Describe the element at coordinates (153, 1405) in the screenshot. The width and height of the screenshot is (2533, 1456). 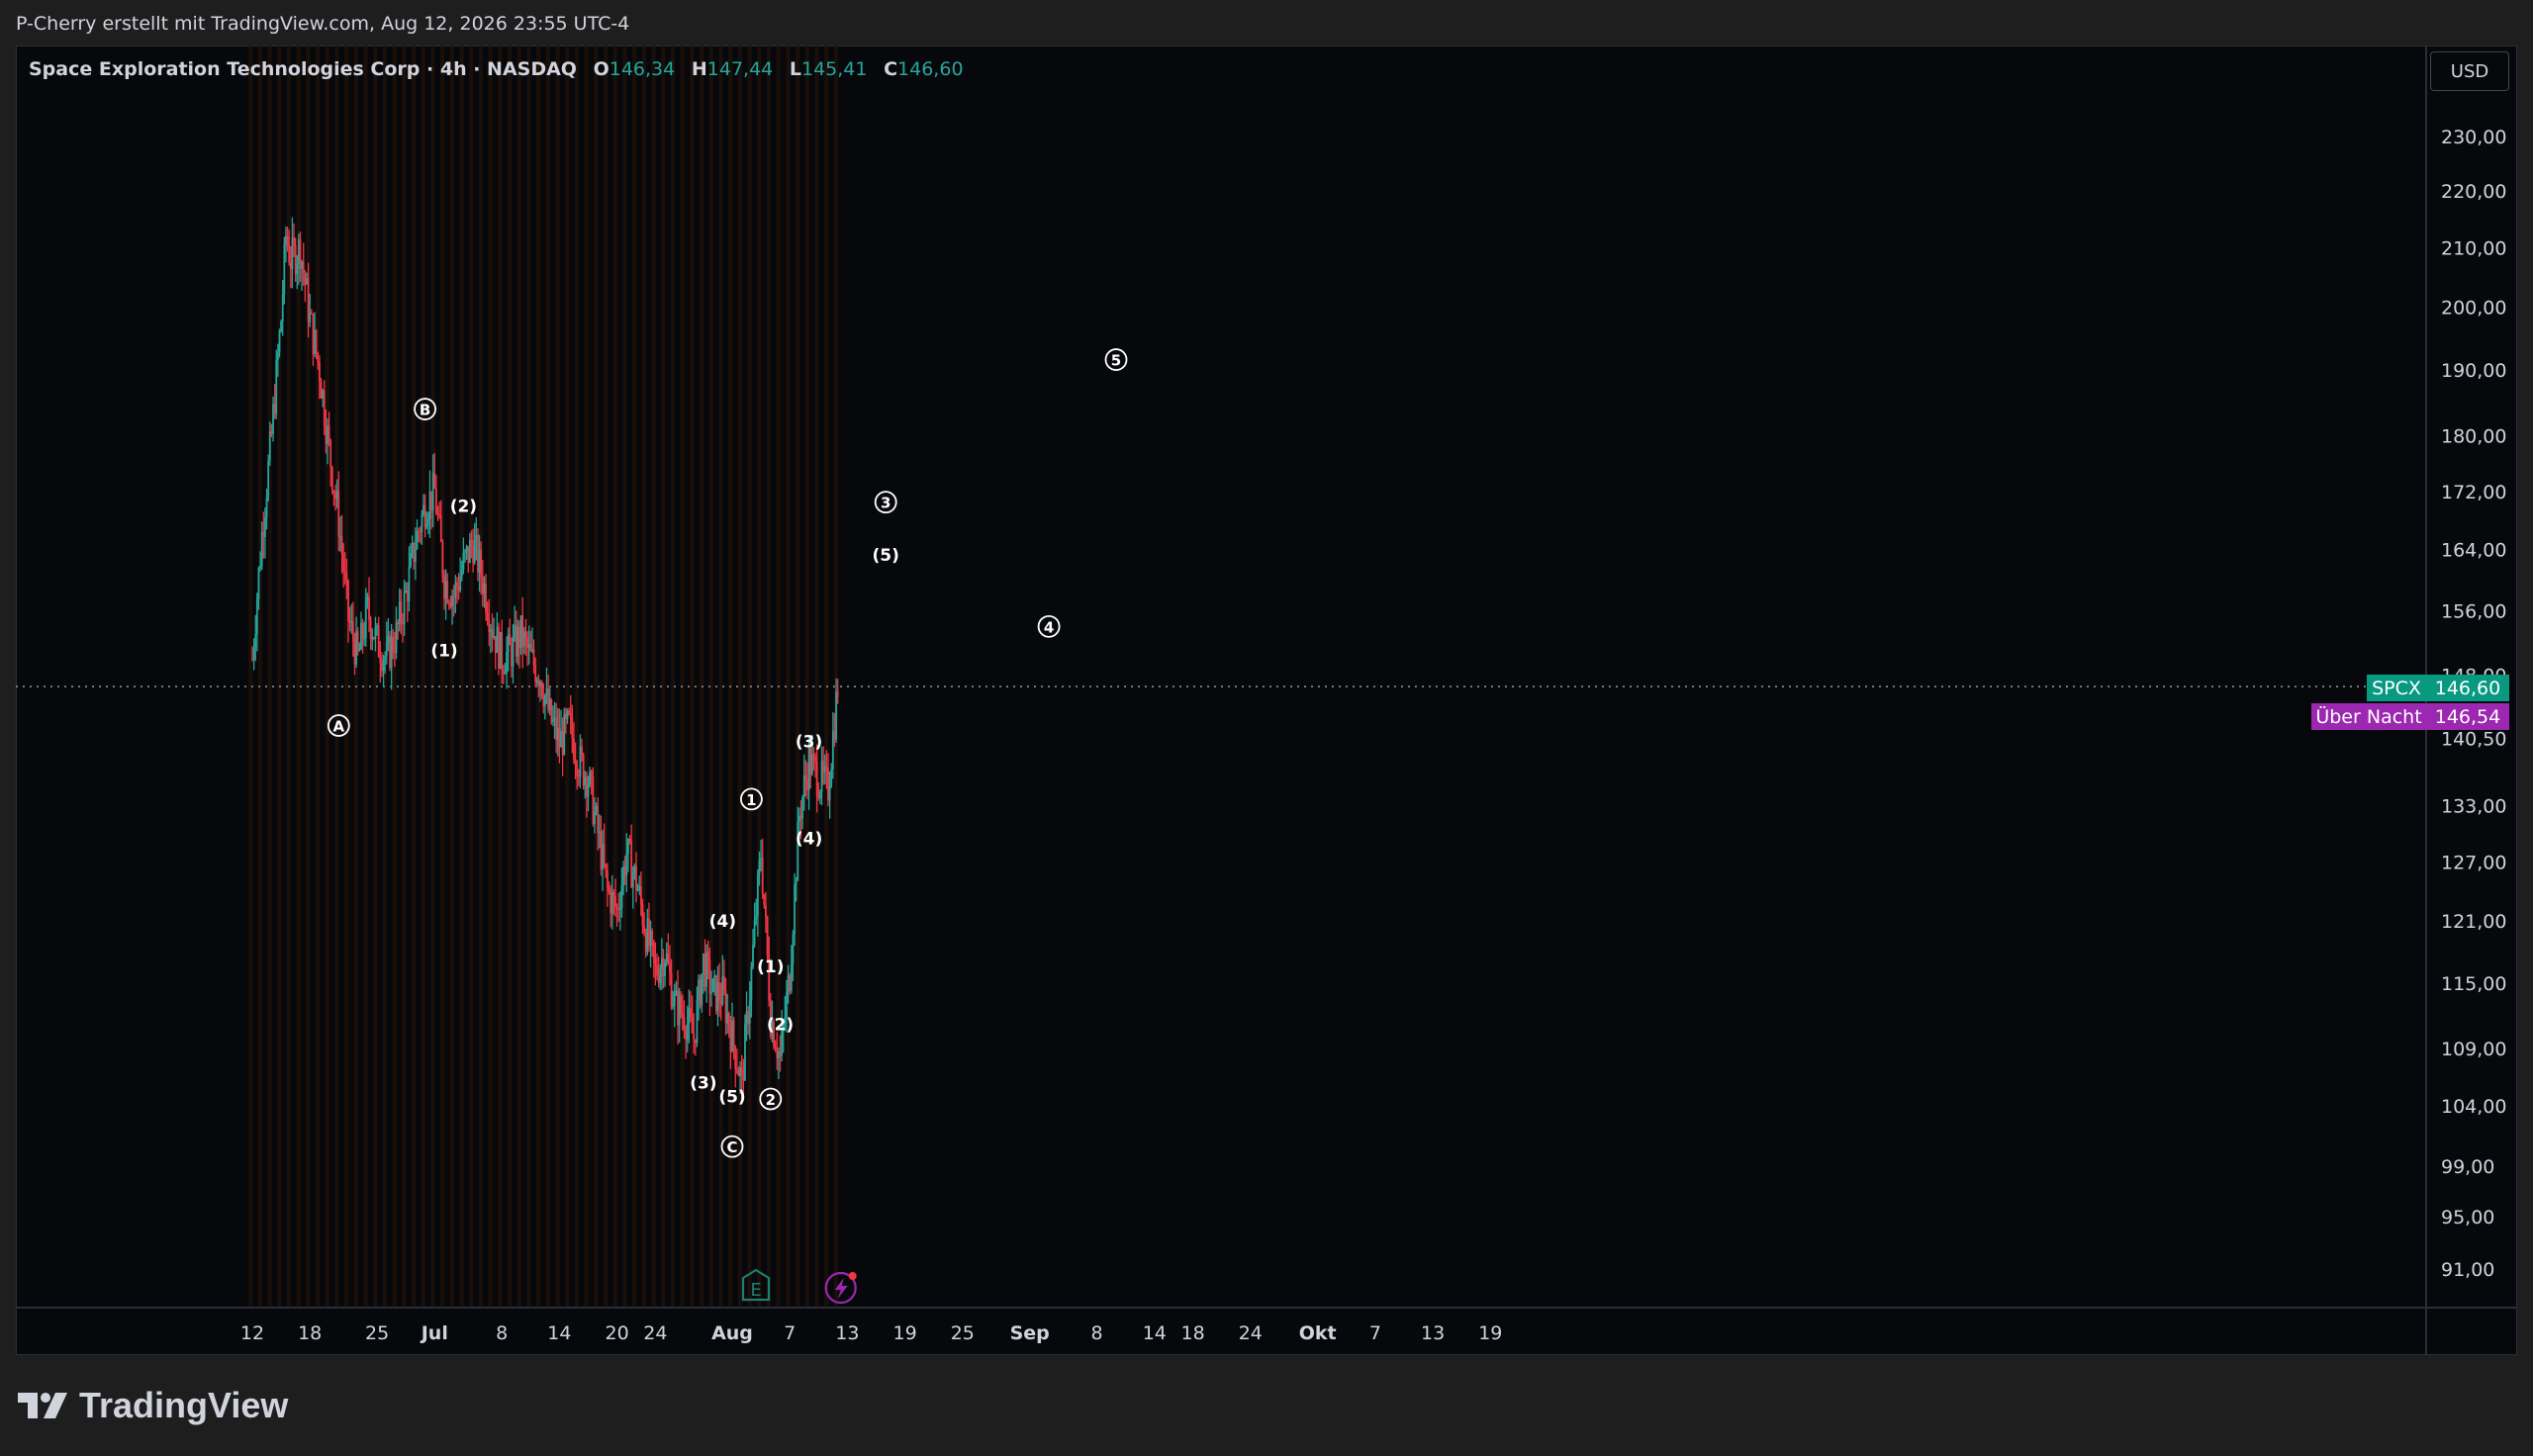
I see `brand-logo: TradingView` at that location.